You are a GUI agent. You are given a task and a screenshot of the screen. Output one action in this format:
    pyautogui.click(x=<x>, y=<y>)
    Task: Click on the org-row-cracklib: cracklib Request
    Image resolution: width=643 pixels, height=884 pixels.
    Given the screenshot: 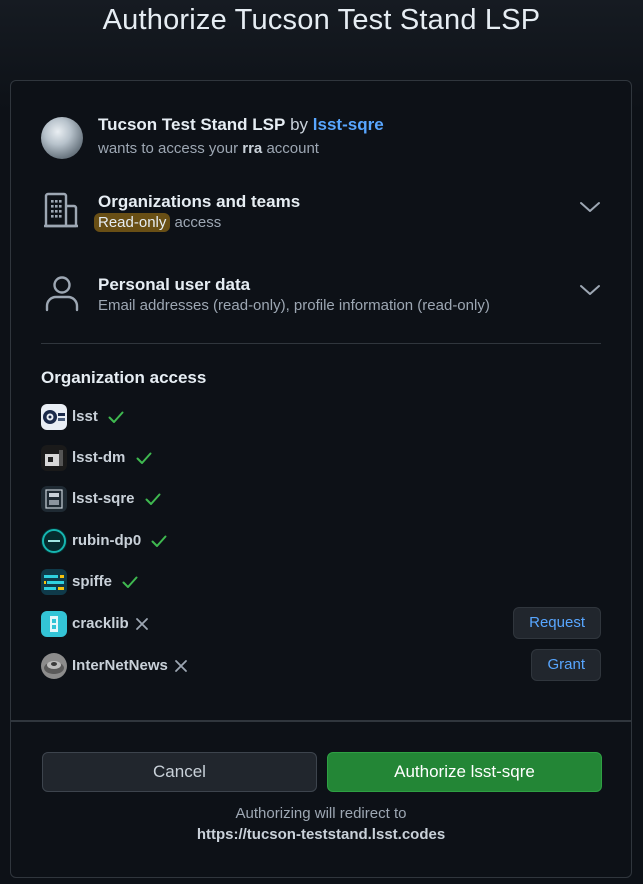 What is the action you would take?
    pyautogui.click(x=321, y=624)
    